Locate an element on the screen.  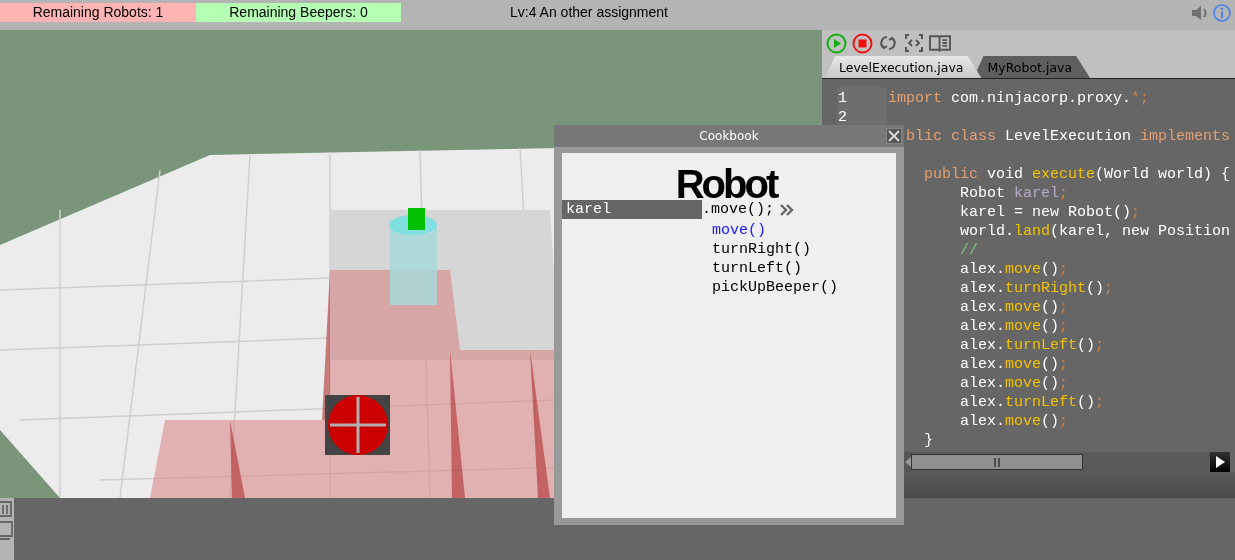
level-title: Lv:4 An other assignment is located at coordinates (589, 12).